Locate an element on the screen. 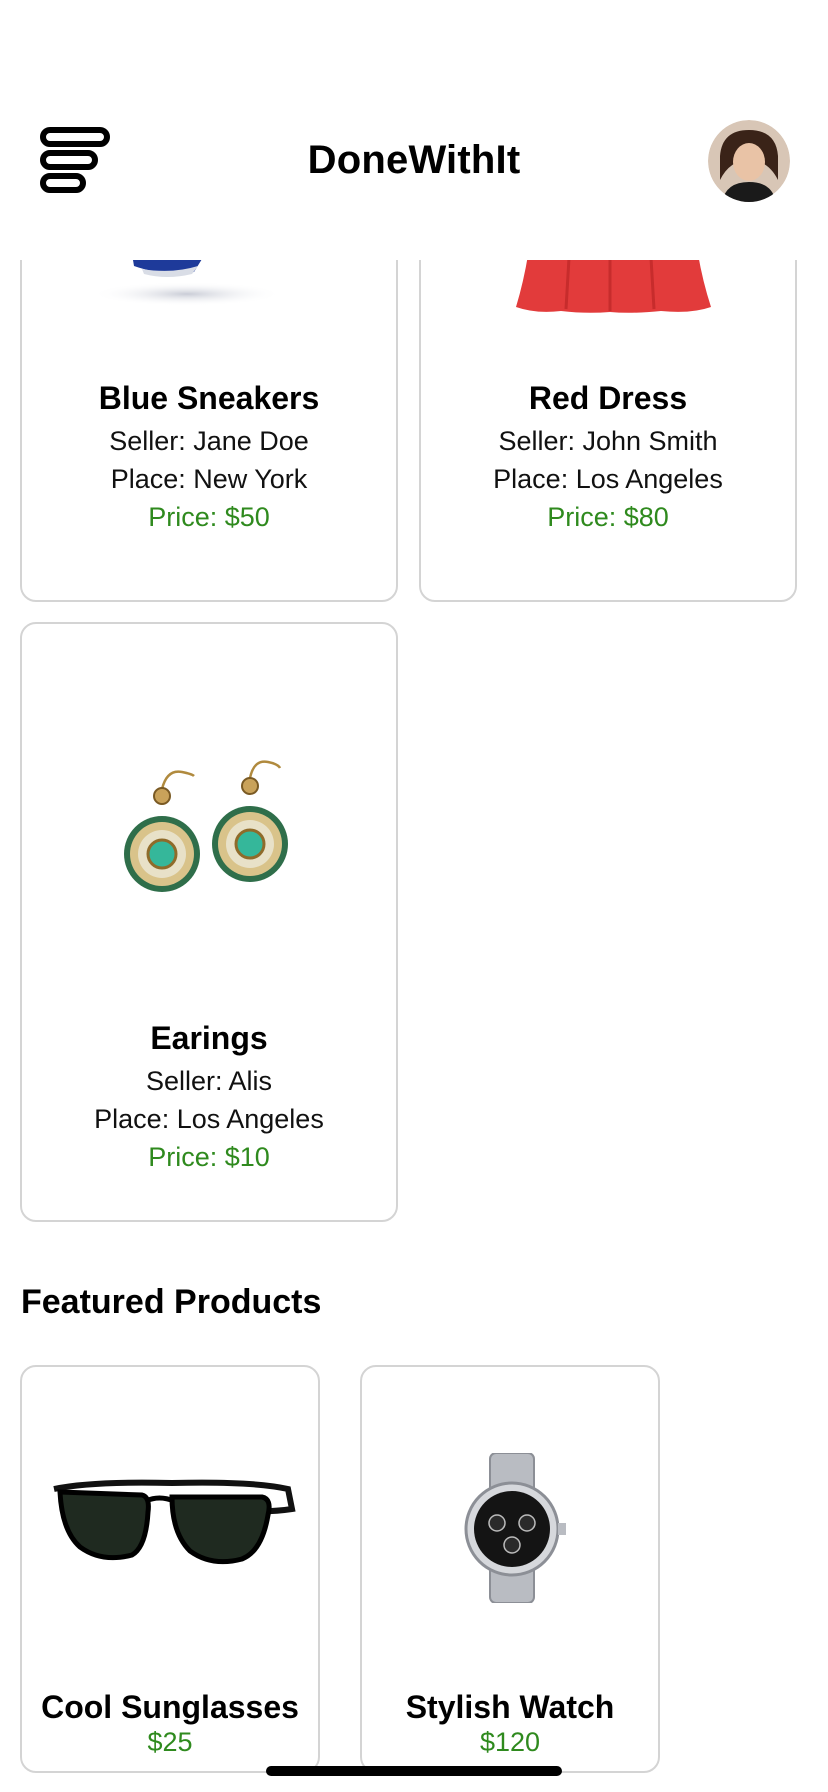  avatar is located at coordinates (749, 161).